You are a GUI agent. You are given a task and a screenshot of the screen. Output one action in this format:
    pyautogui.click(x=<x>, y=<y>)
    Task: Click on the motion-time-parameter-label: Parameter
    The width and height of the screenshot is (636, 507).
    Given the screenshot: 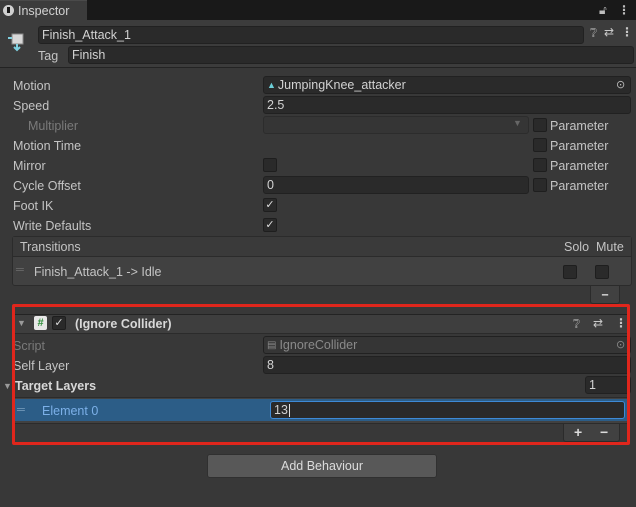 What is the action you would take?
    pyautogui.click(x=579, y=146)
    